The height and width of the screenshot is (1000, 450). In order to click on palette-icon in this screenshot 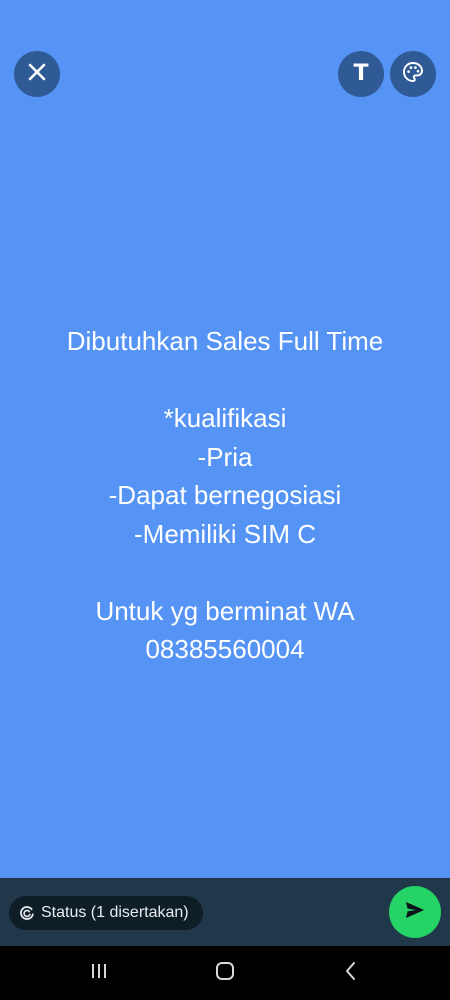, I will do `click(413, 74)`.